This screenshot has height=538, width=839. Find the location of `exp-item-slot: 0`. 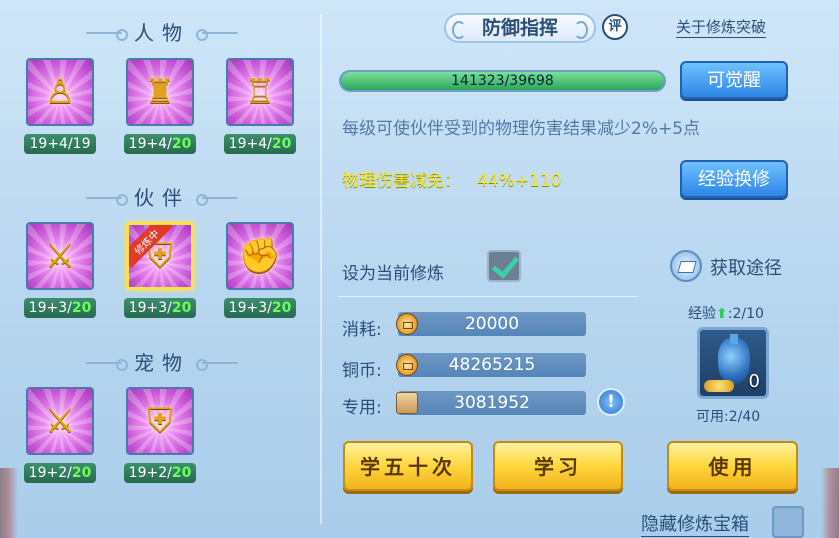

exp-item-slot: 0 is located at coordinates (733, 363).